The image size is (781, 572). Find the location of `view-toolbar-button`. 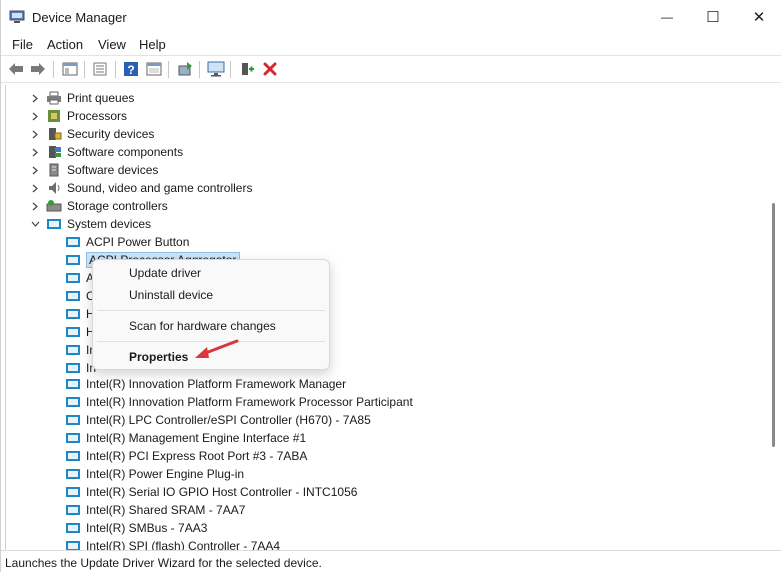

view-toolbar-button is located at coordinates (154, 69).